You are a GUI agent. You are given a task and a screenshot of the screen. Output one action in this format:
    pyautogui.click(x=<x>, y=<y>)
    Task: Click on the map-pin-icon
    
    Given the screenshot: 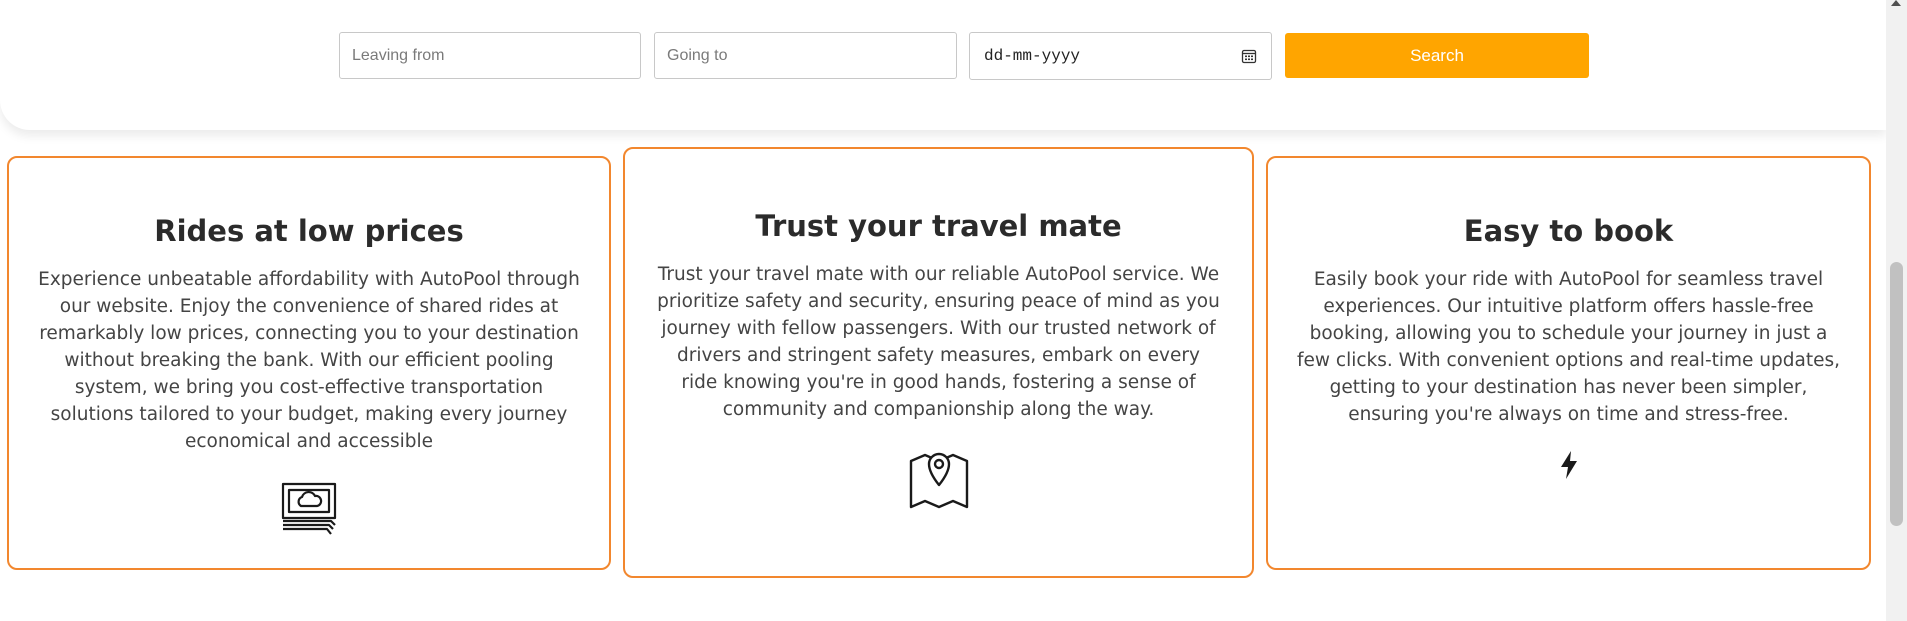 What is the action you would take?
    pyautogui.click(x=938, y=480)
    